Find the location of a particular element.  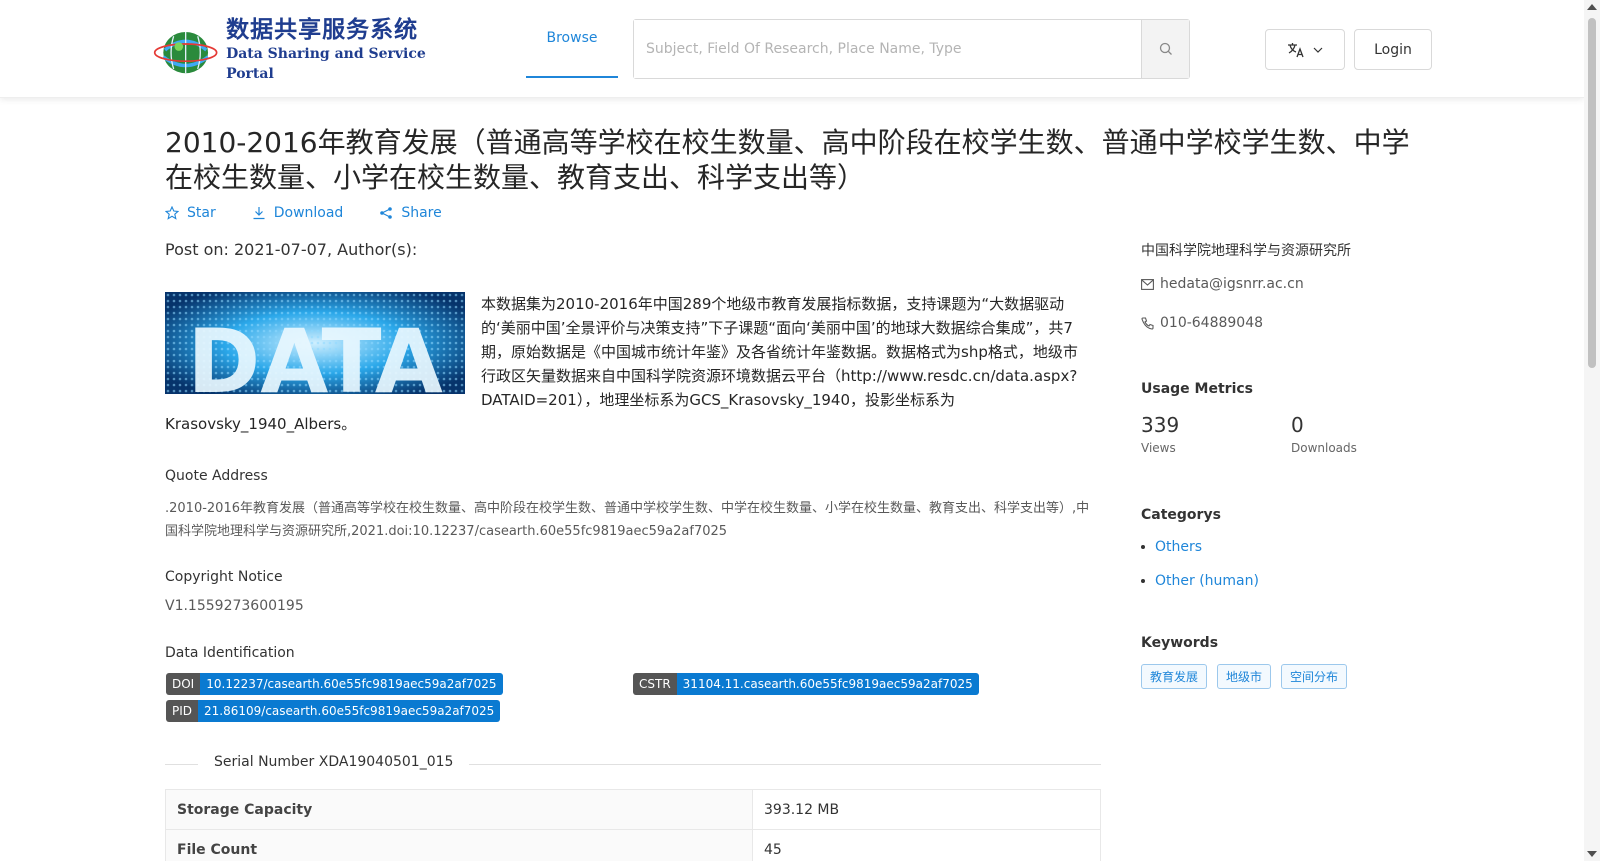

pid-key: PID is located at coordinates (182, 711).